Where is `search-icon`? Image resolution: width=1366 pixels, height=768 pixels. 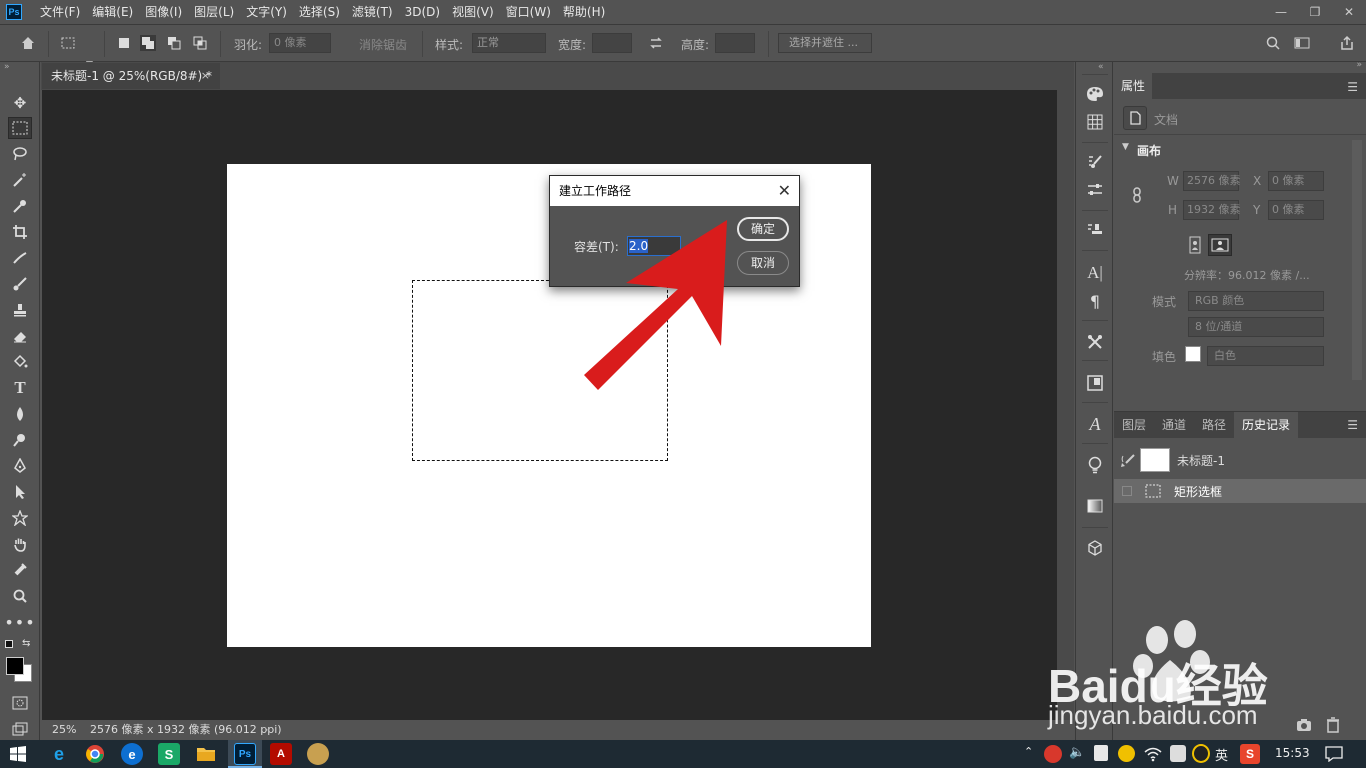
search-icon is located at coordinates (1273, 43).